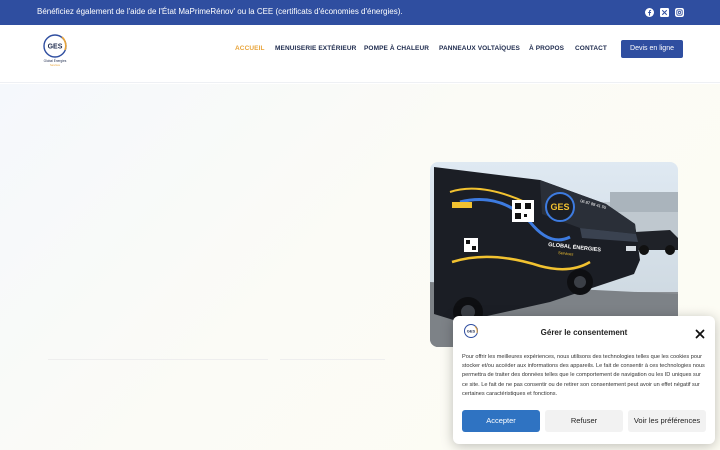 Image resolution: width=720 pixels, height=450 pixels. I want to click on nav-item-a-propos: À PROPOS, so click(546, 52).